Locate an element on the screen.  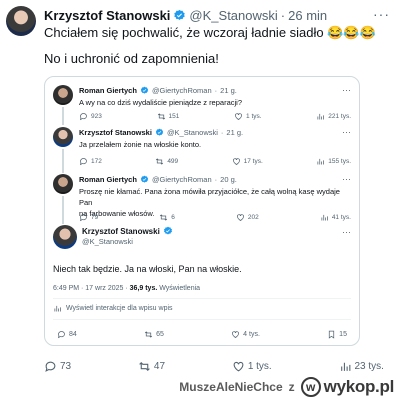
post-text-line-2: No i uchronić od zapomnienia! is located at coordinates (131, 58).